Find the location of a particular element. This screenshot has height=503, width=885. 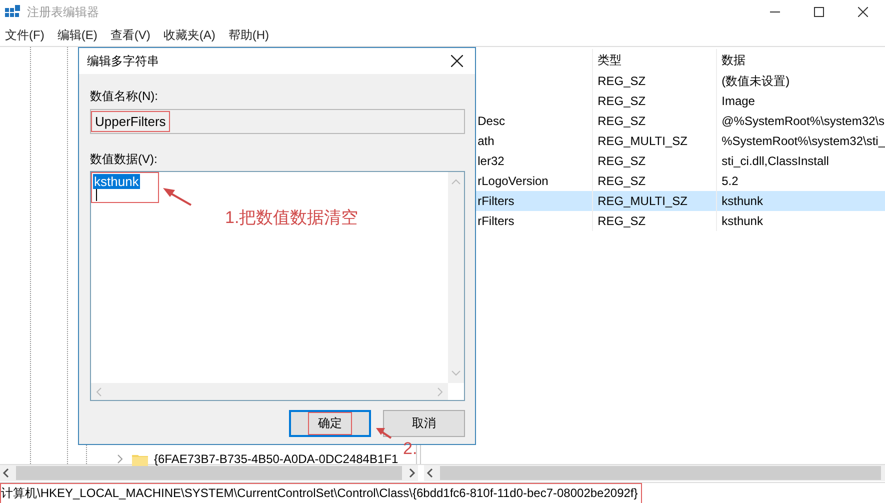

menu-item: 文件(F) is located at coordinates (26, 35).